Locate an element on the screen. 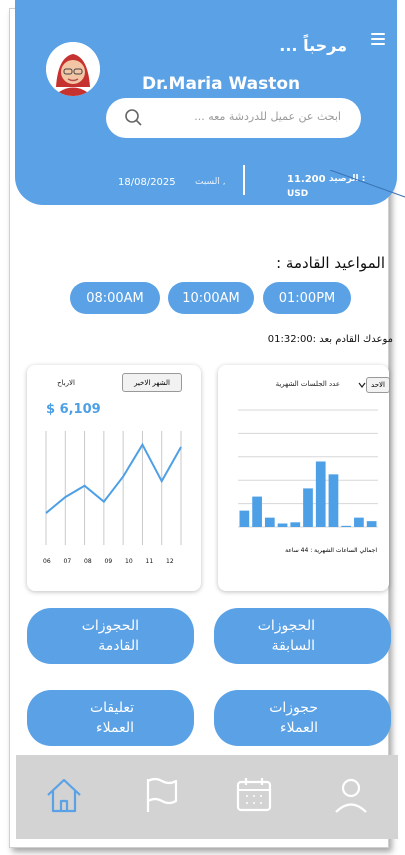 The width and height of the screenshot is (405, 855). flag-icon is located at coordinates (162, 795).